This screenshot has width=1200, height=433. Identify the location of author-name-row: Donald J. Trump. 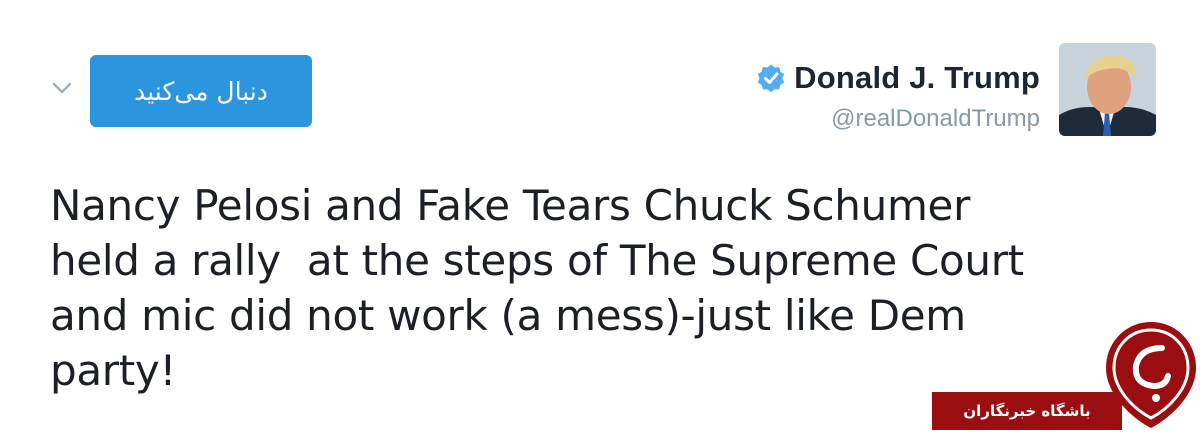
(898, 78).